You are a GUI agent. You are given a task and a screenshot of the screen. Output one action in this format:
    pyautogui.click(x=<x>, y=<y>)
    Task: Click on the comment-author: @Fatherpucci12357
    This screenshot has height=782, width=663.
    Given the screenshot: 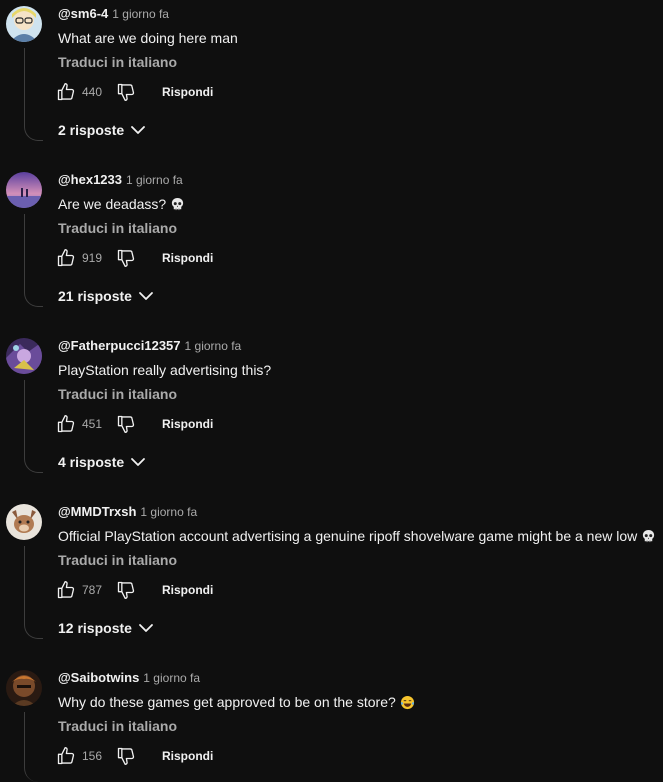 What is the action you would take?
    pyautogui.click(x=119, y=345)
    